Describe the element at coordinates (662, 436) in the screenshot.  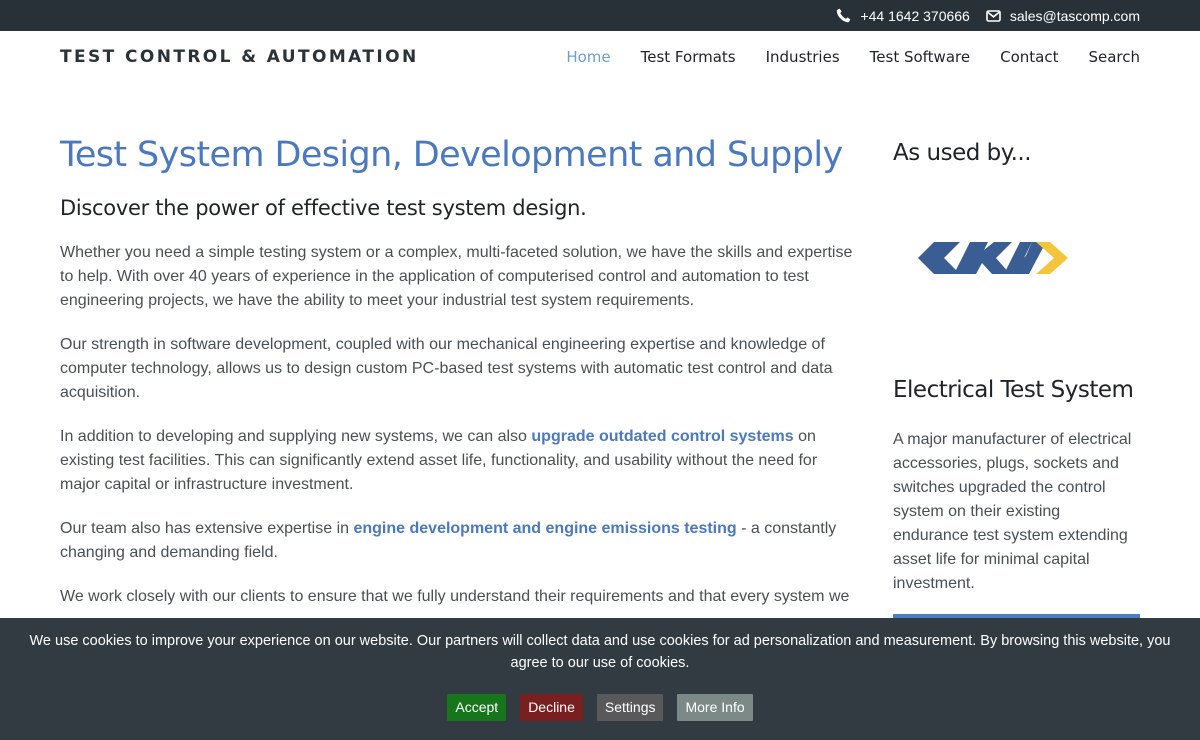
I see `upgrade-control-systems-link: upgrade outdated control systems` at that location.